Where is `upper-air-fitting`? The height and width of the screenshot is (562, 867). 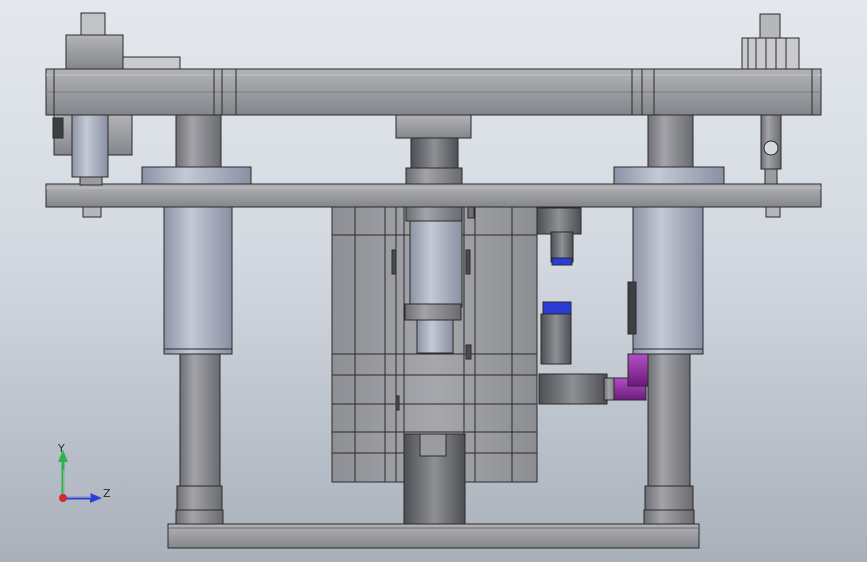 upper-air-fitting is located at coordinates (559, 236).